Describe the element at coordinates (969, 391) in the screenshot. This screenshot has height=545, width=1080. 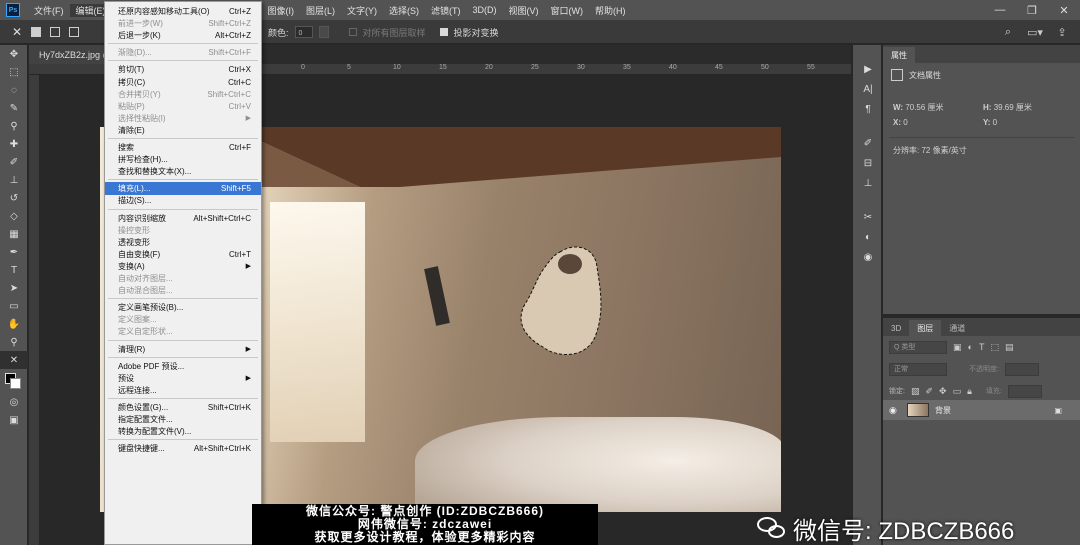
I see `lock-all-icon: 🔒︎` at that location.